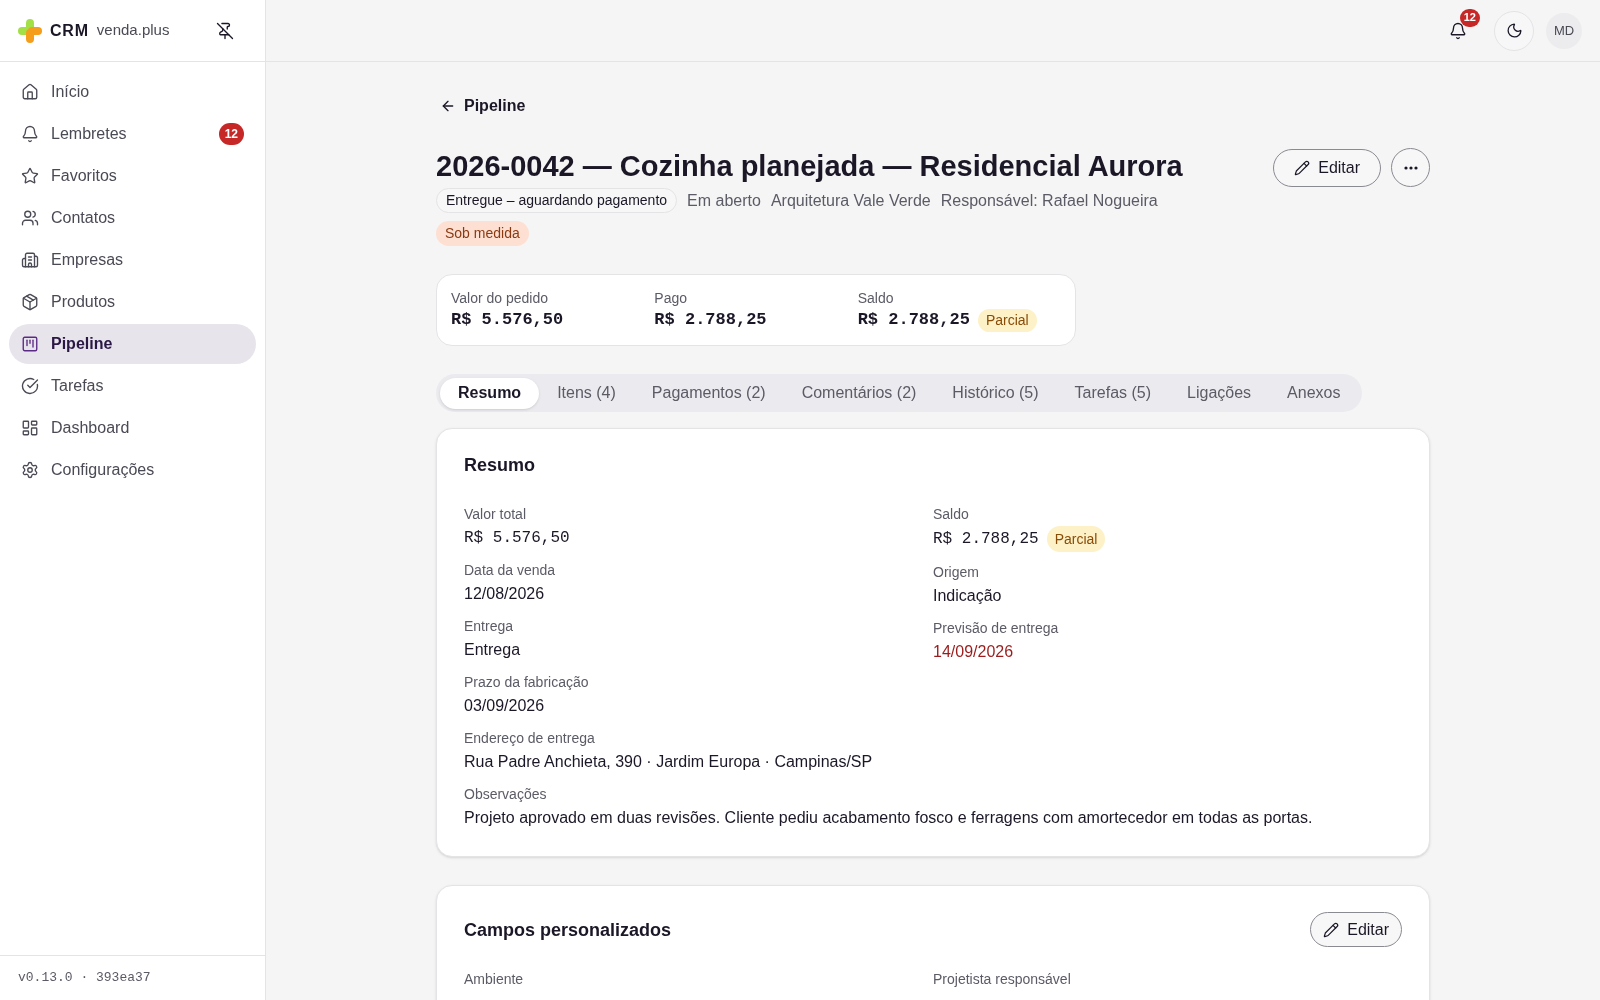  What do you see at coordinates (482, 233) in the screenshot?
I see `tag: Sob medida` at bounding box center [482, 233].